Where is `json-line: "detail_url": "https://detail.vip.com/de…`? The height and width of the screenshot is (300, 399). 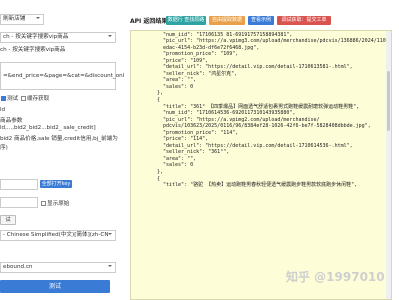
json-line: "detail_url": "https://detail.vip.com/de… is located at coordinates (258, 67).